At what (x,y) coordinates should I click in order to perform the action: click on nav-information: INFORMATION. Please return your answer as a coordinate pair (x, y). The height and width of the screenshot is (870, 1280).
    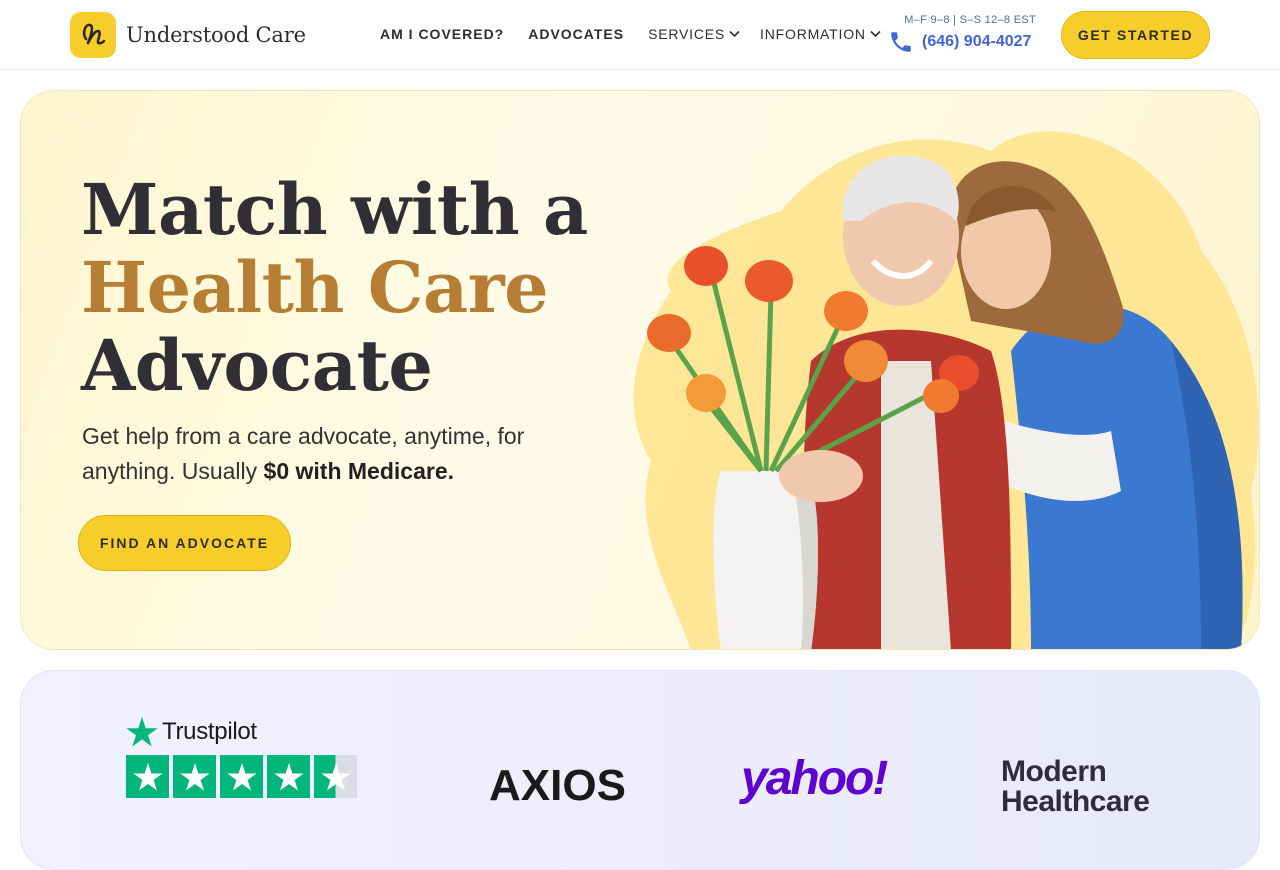
    Looking at the image, I should click on (820, 34).